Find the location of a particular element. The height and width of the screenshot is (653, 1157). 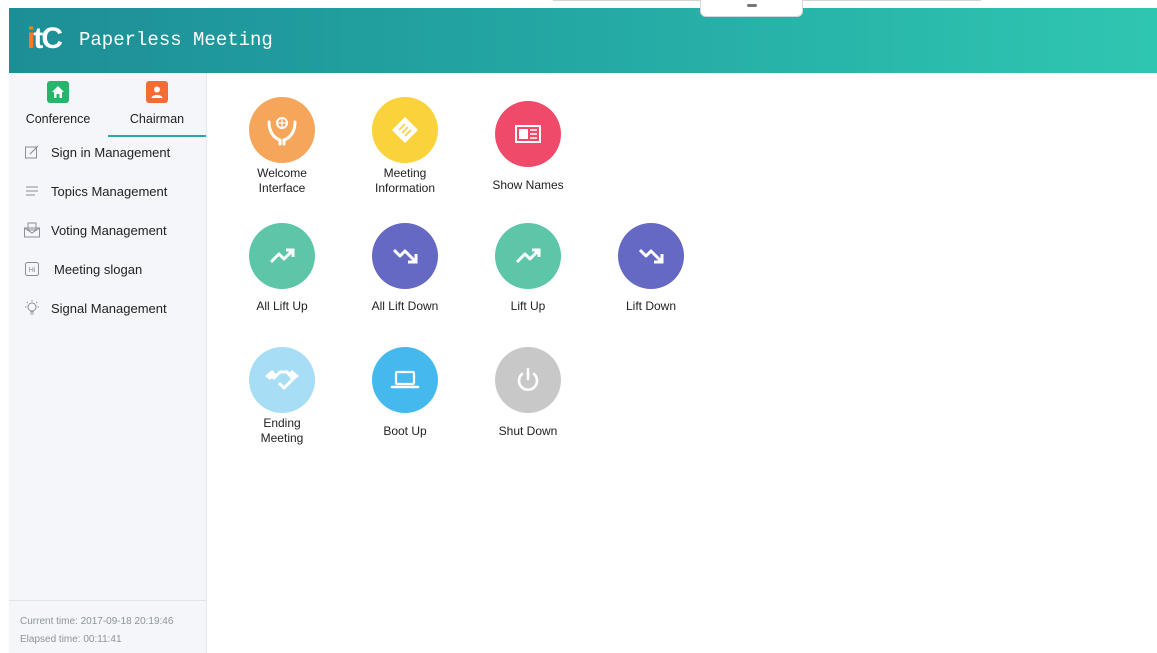

power-icon is located at coordinates (528, 380).